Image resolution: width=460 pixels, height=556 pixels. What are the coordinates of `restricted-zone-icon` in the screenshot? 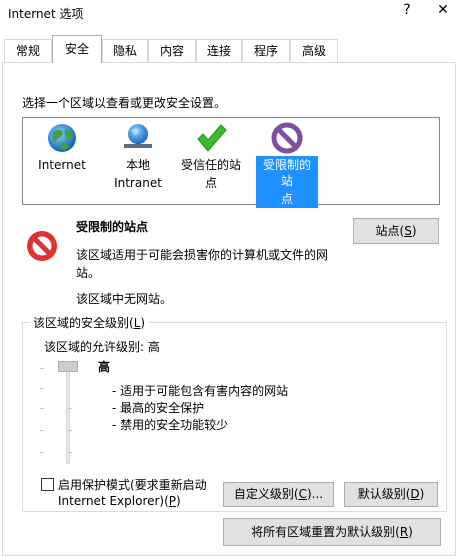 It's located at (42, 246).